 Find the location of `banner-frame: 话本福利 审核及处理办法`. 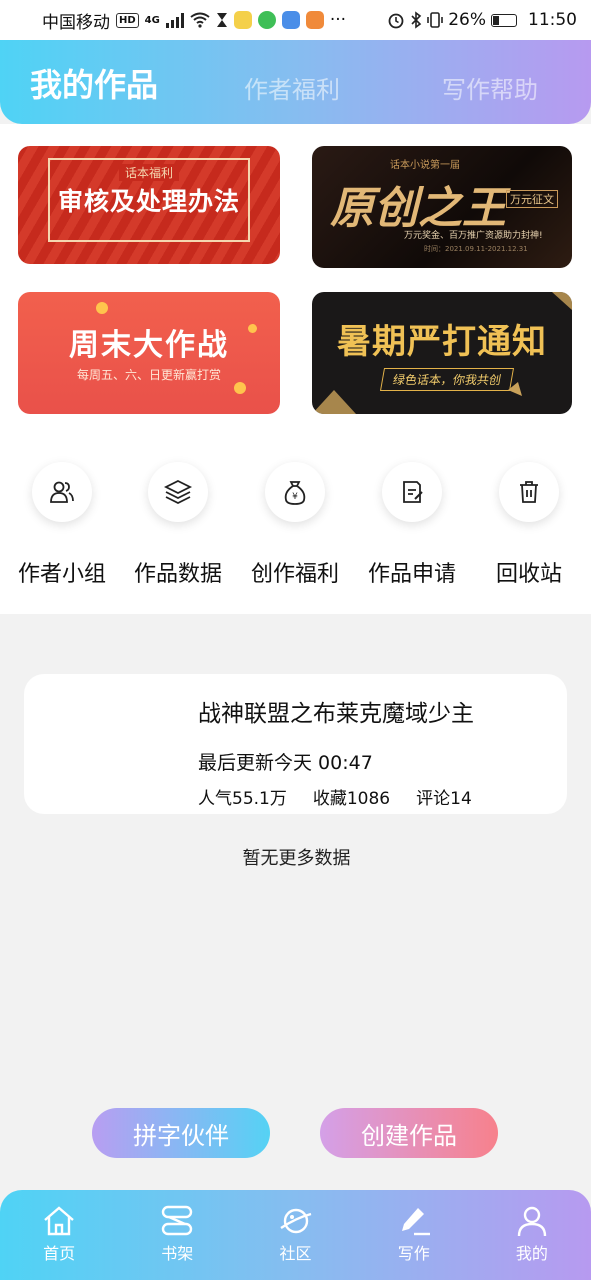

banner-frame: 话本福利 审核及处理办法 is located at coordinates (149, 200).